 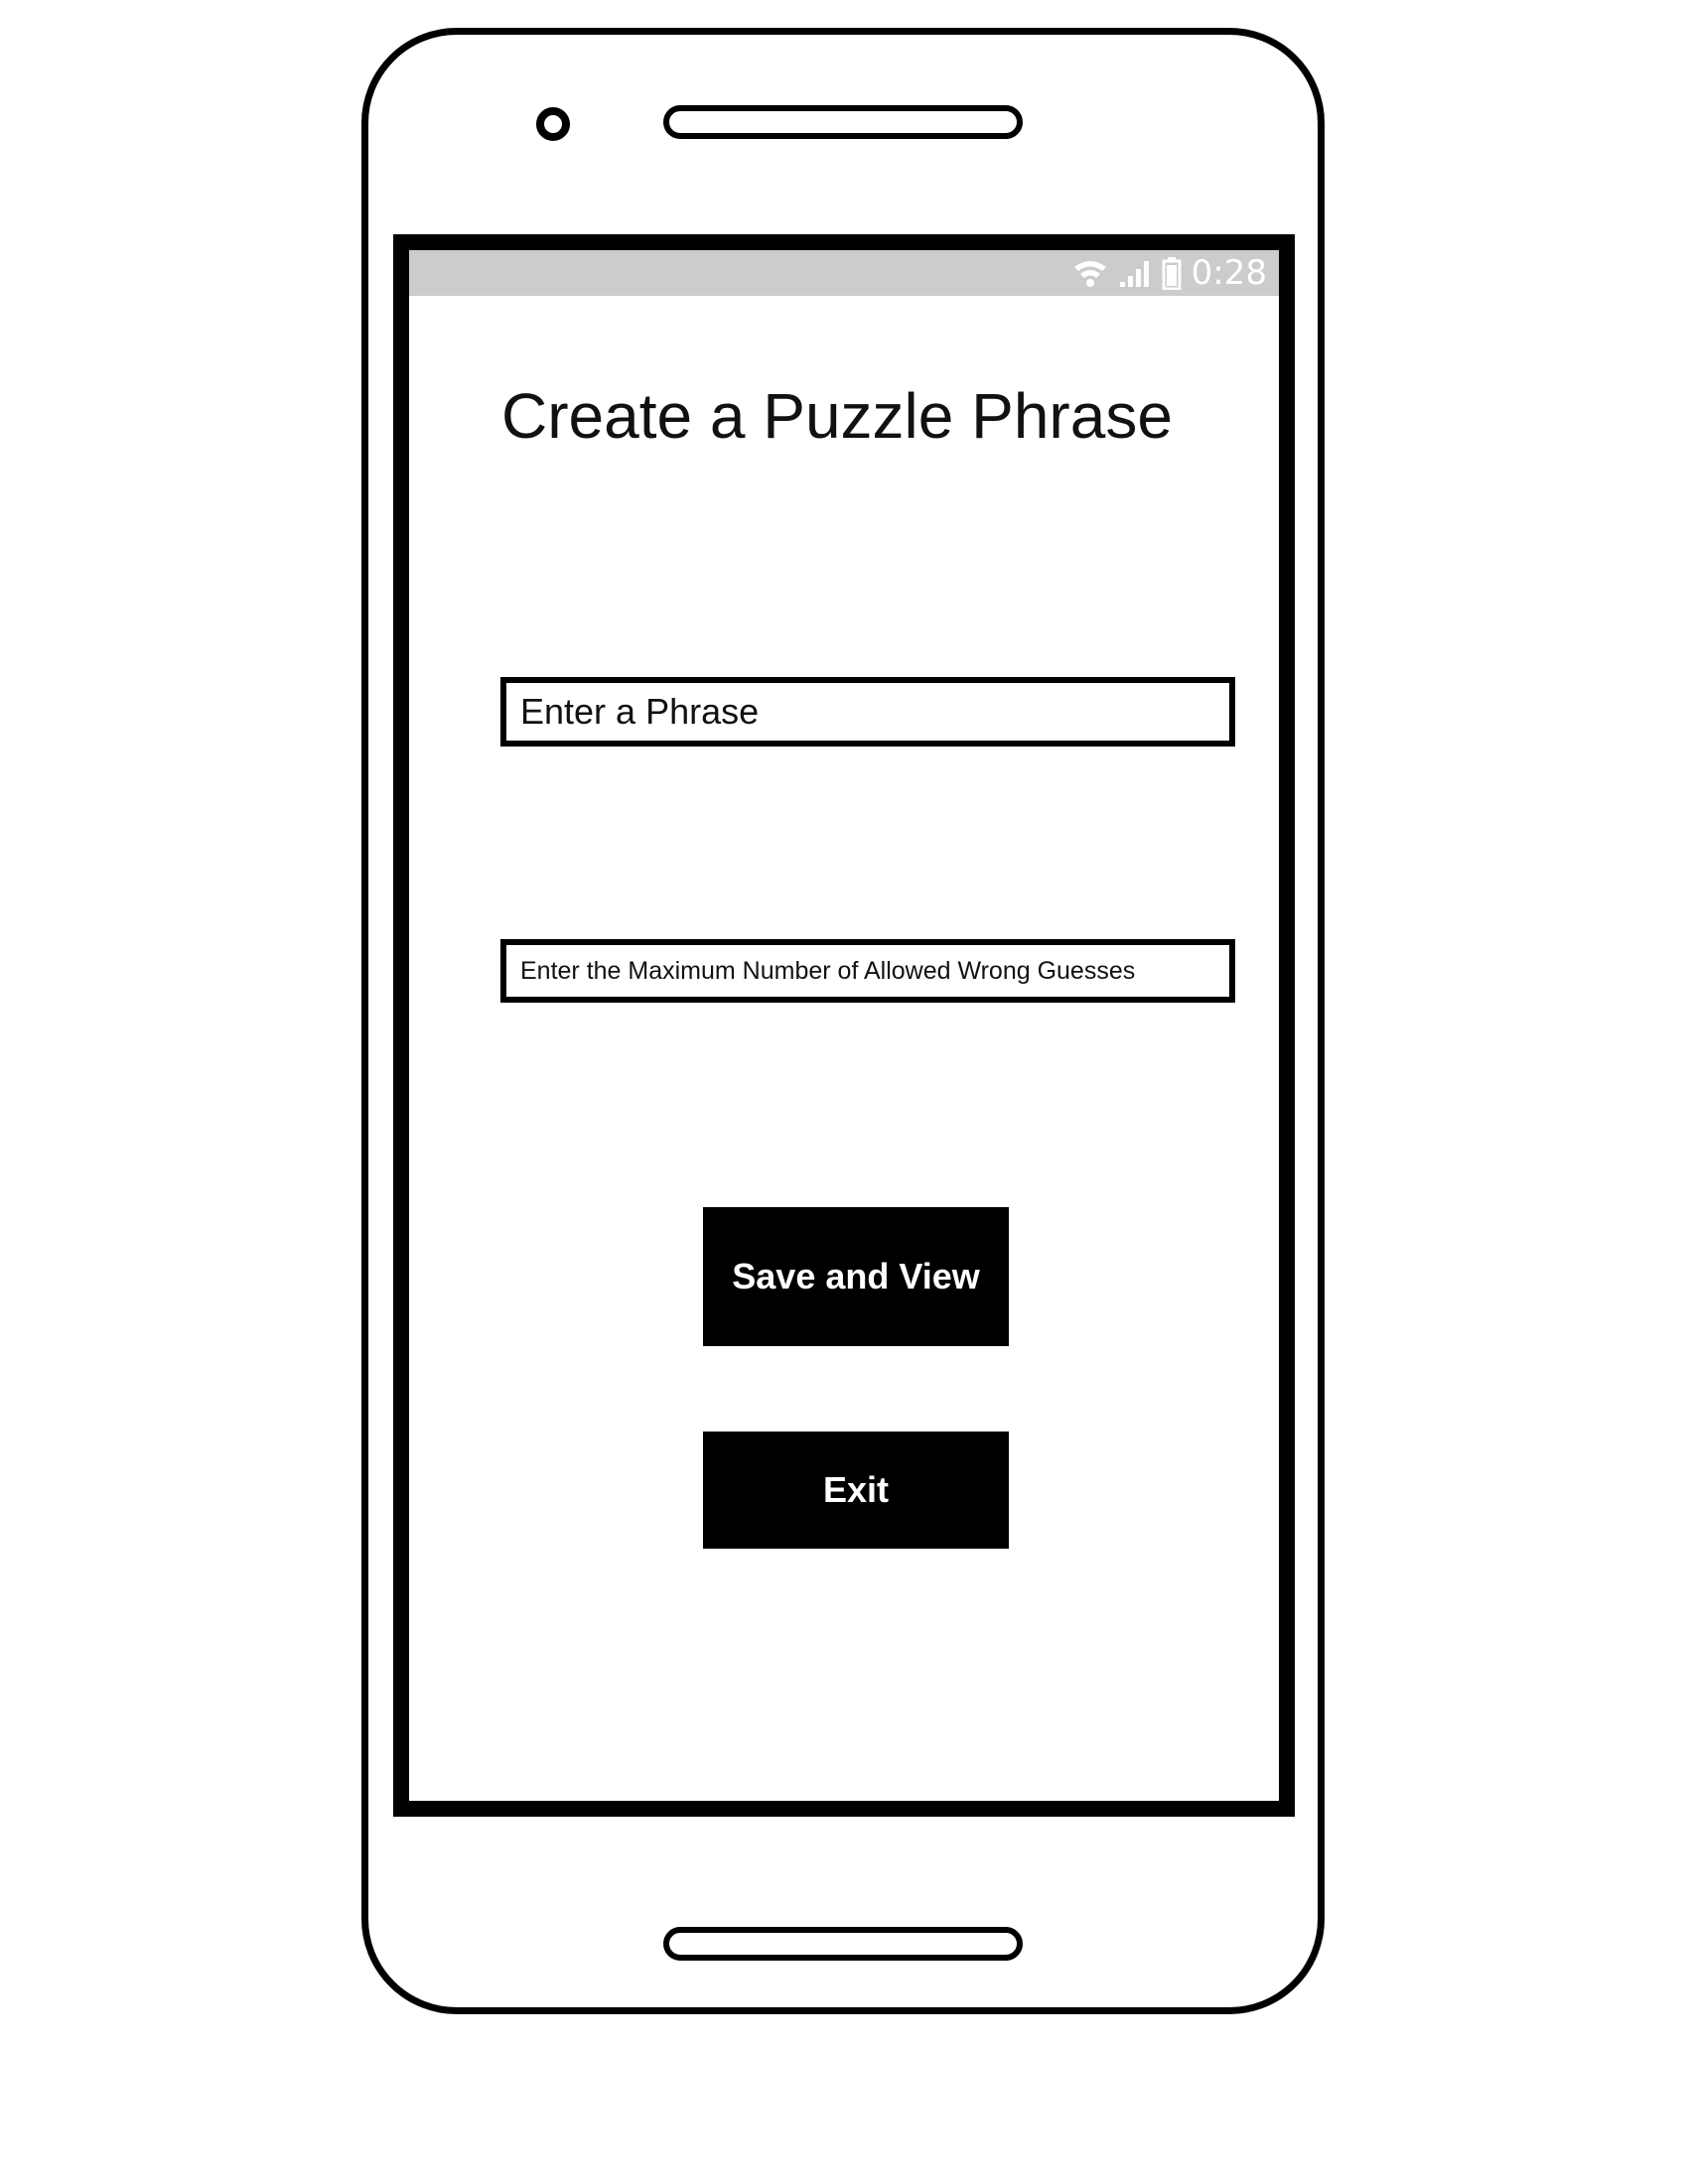 I want to click on status-bar: 0:28, so click(x=844, y=273).